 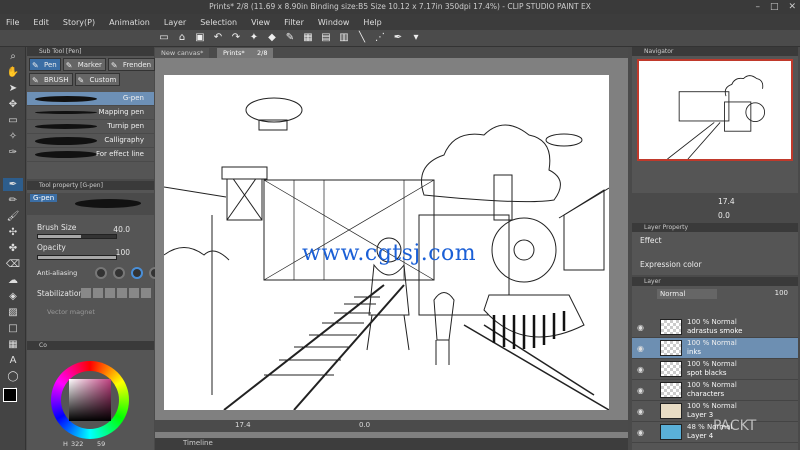 What do you see at coordinates (364, 425) in the screenshot?
I see `canvas-angle-value: 0.0` at bounding box center [364, 425].